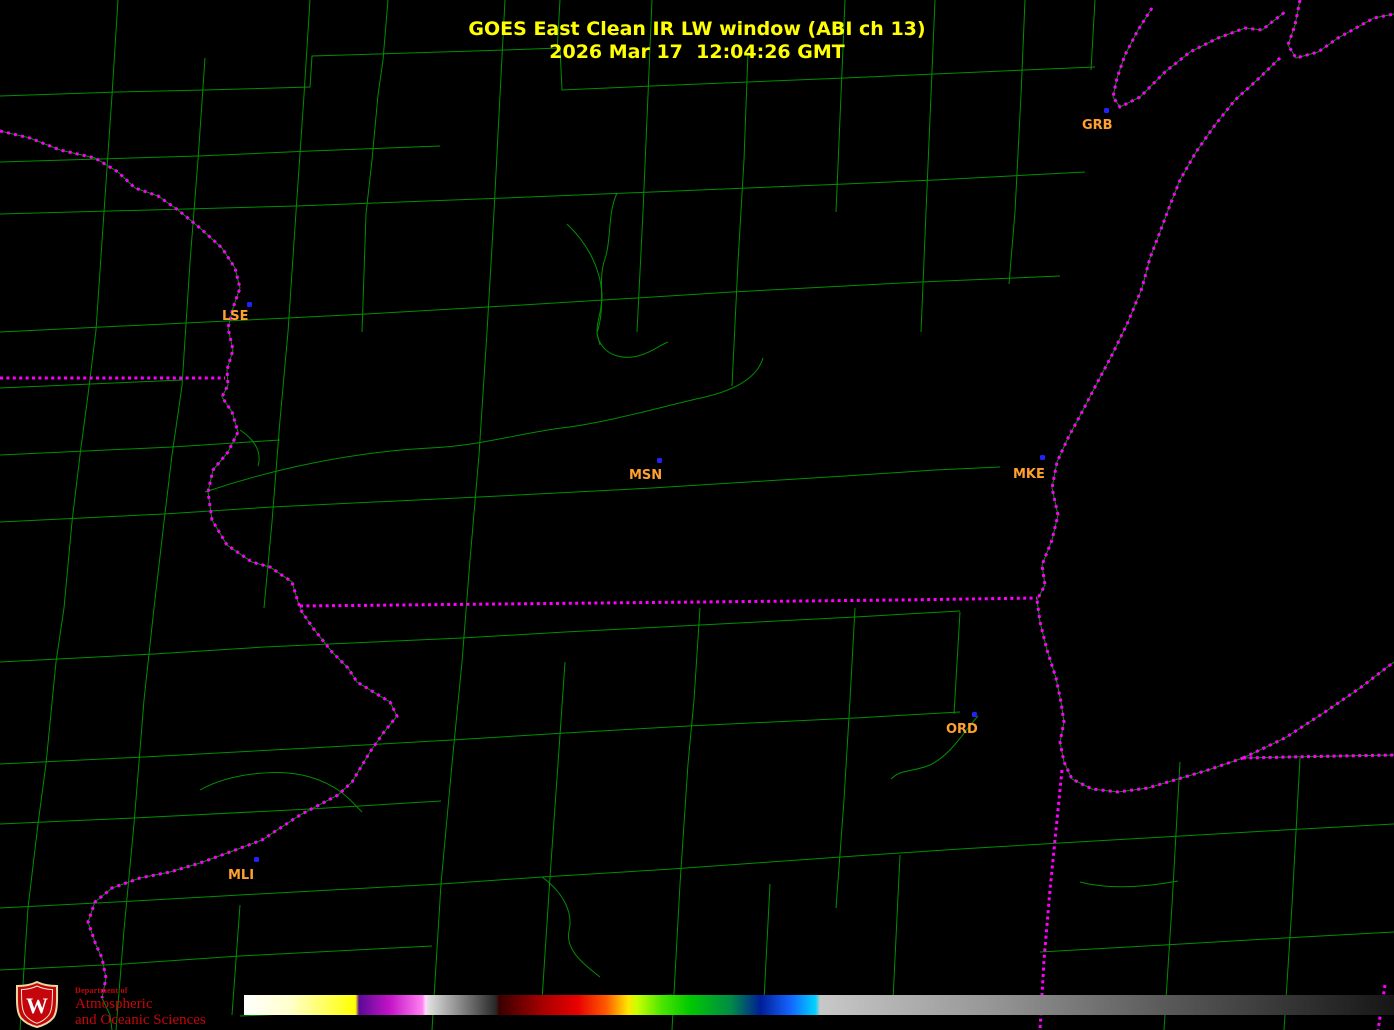  Describe the element at coordinates (1106, 110) in the screenshot. I see `station-dot-grb` at that location.